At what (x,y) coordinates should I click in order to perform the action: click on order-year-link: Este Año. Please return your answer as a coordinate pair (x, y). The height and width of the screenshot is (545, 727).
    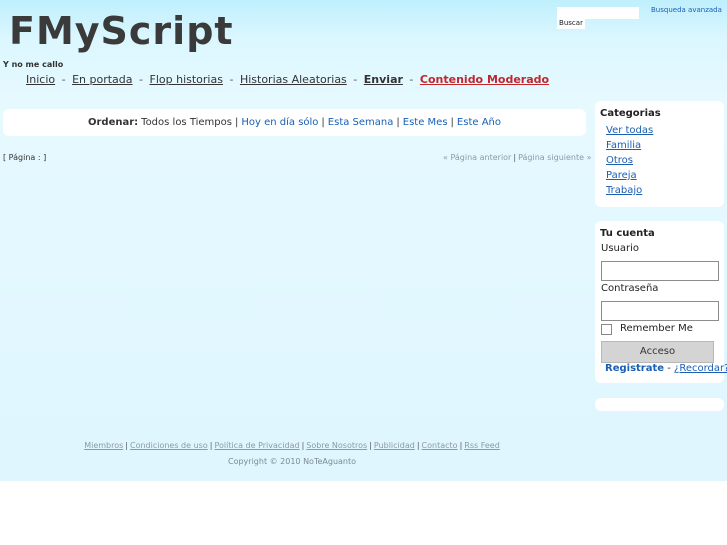
    Looking at the image, I should click on (479, 122).